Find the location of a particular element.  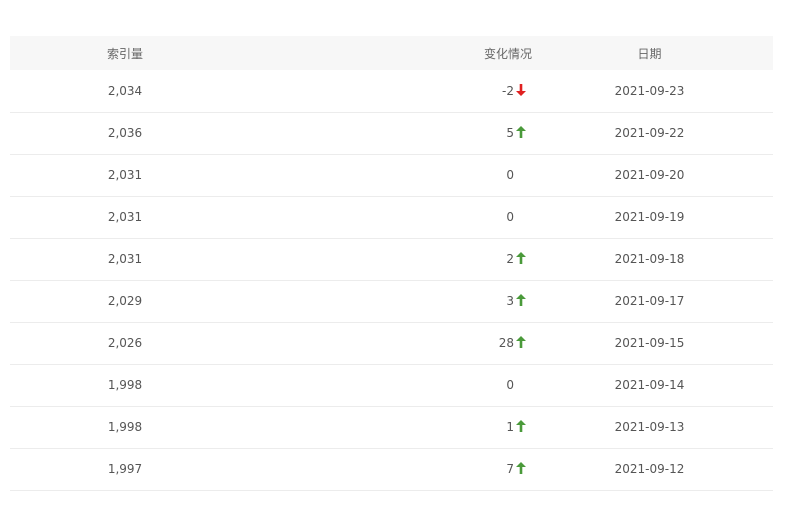

table-row: 2,036 5 2021-09-22 is located at coordinates (391, 133).